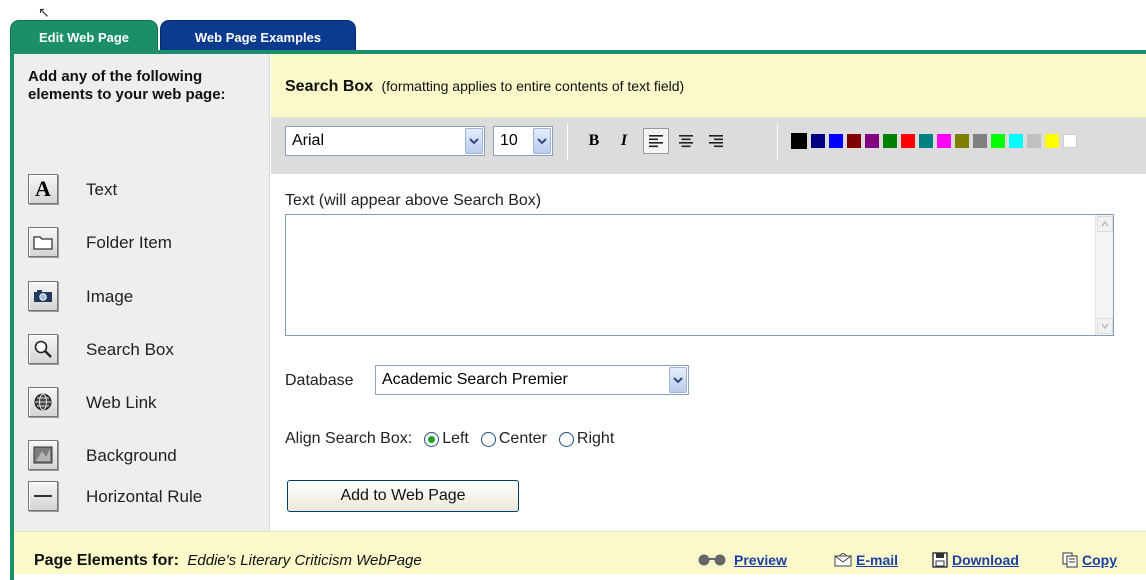 The image size is (1146, 580). I want to click on align-center-button, so click(686, 141).